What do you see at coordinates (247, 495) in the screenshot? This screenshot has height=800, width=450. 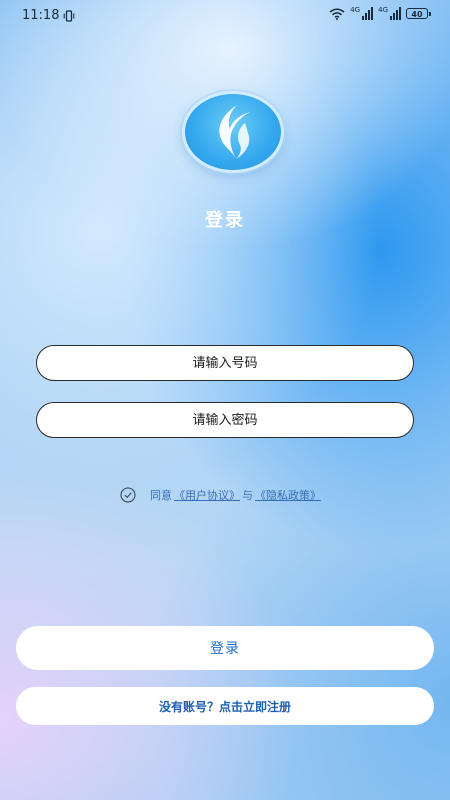 I see `agree-separator: 与` at bounding box center [247, 495].